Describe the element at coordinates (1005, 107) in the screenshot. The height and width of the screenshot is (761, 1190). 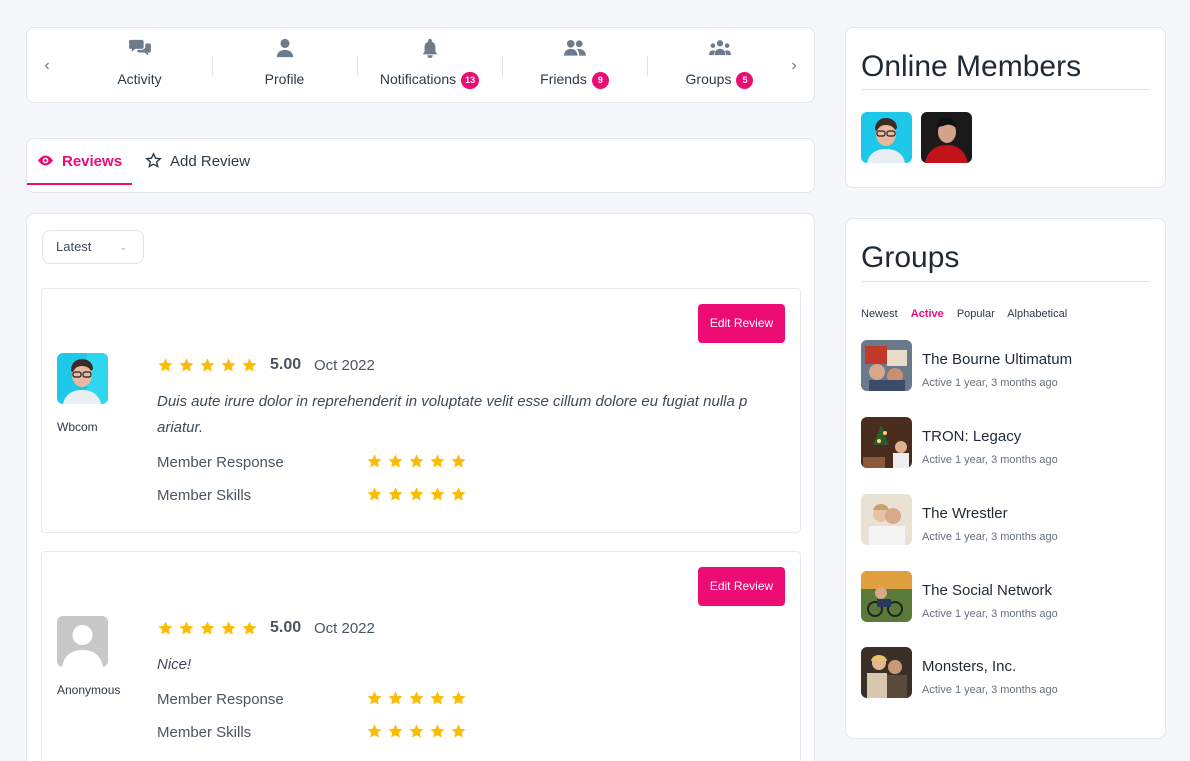
I see `online-members-widget: Online Members` at that location.